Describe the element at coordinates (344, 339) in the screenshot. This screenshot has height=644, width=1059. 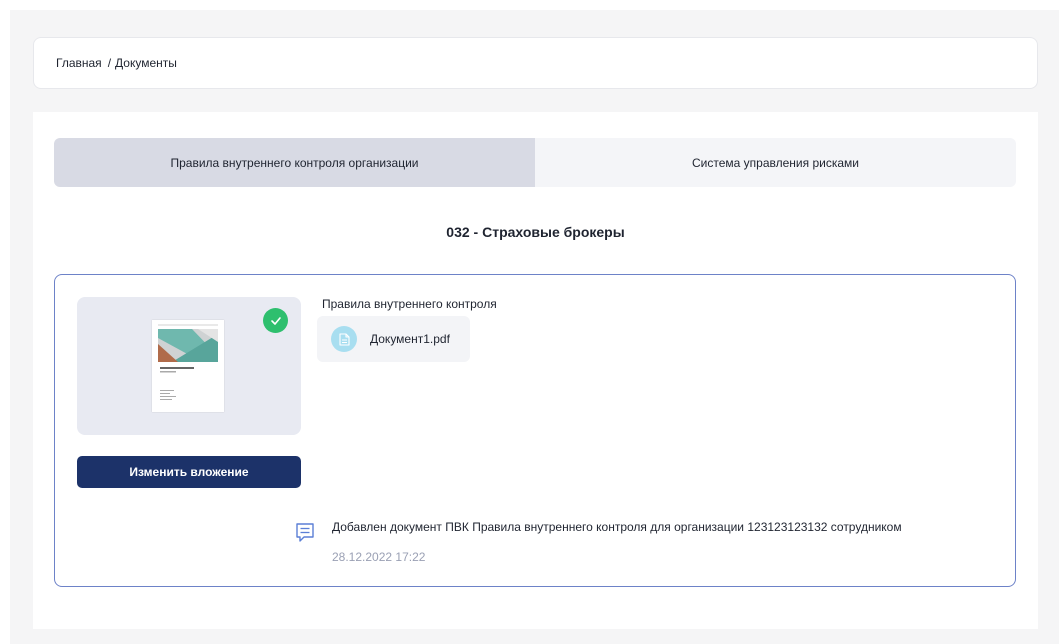
I see `file-icon` at that location.